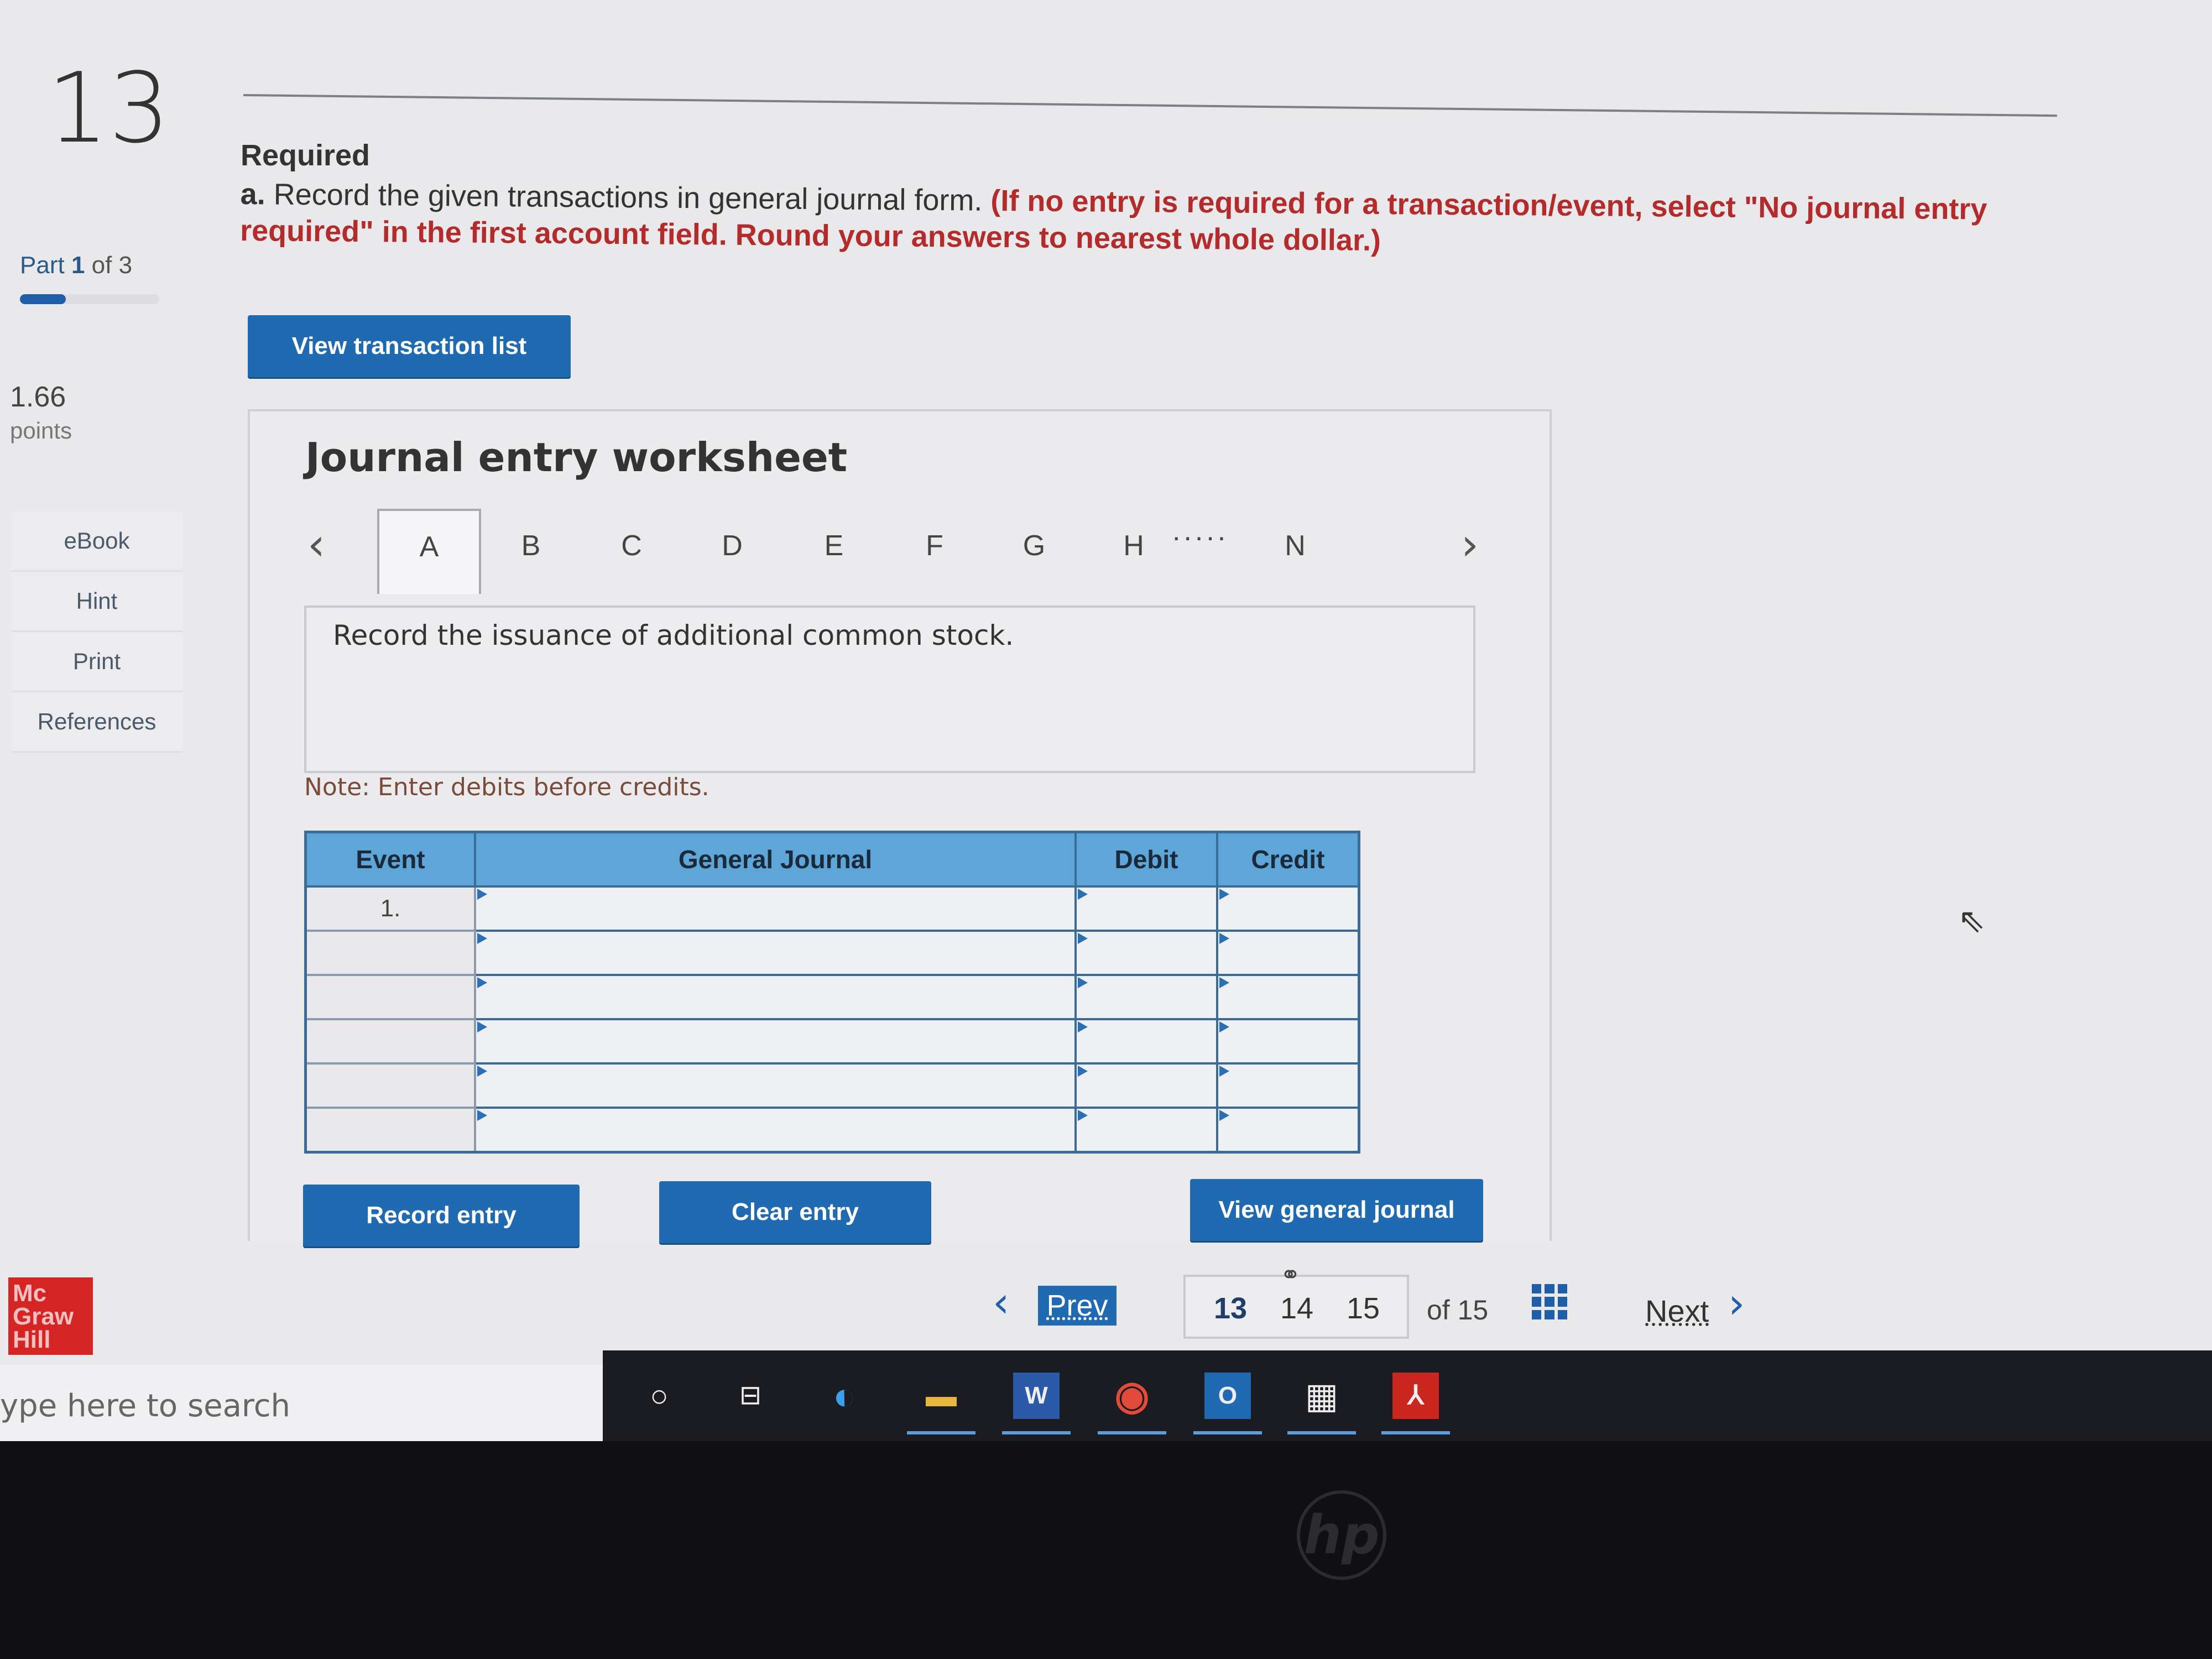  What do you see at coordinates (1001, 1302) in the screenshot?
I see `prev-chevron-icon: ‹` at bounding box center [1001, 1302].